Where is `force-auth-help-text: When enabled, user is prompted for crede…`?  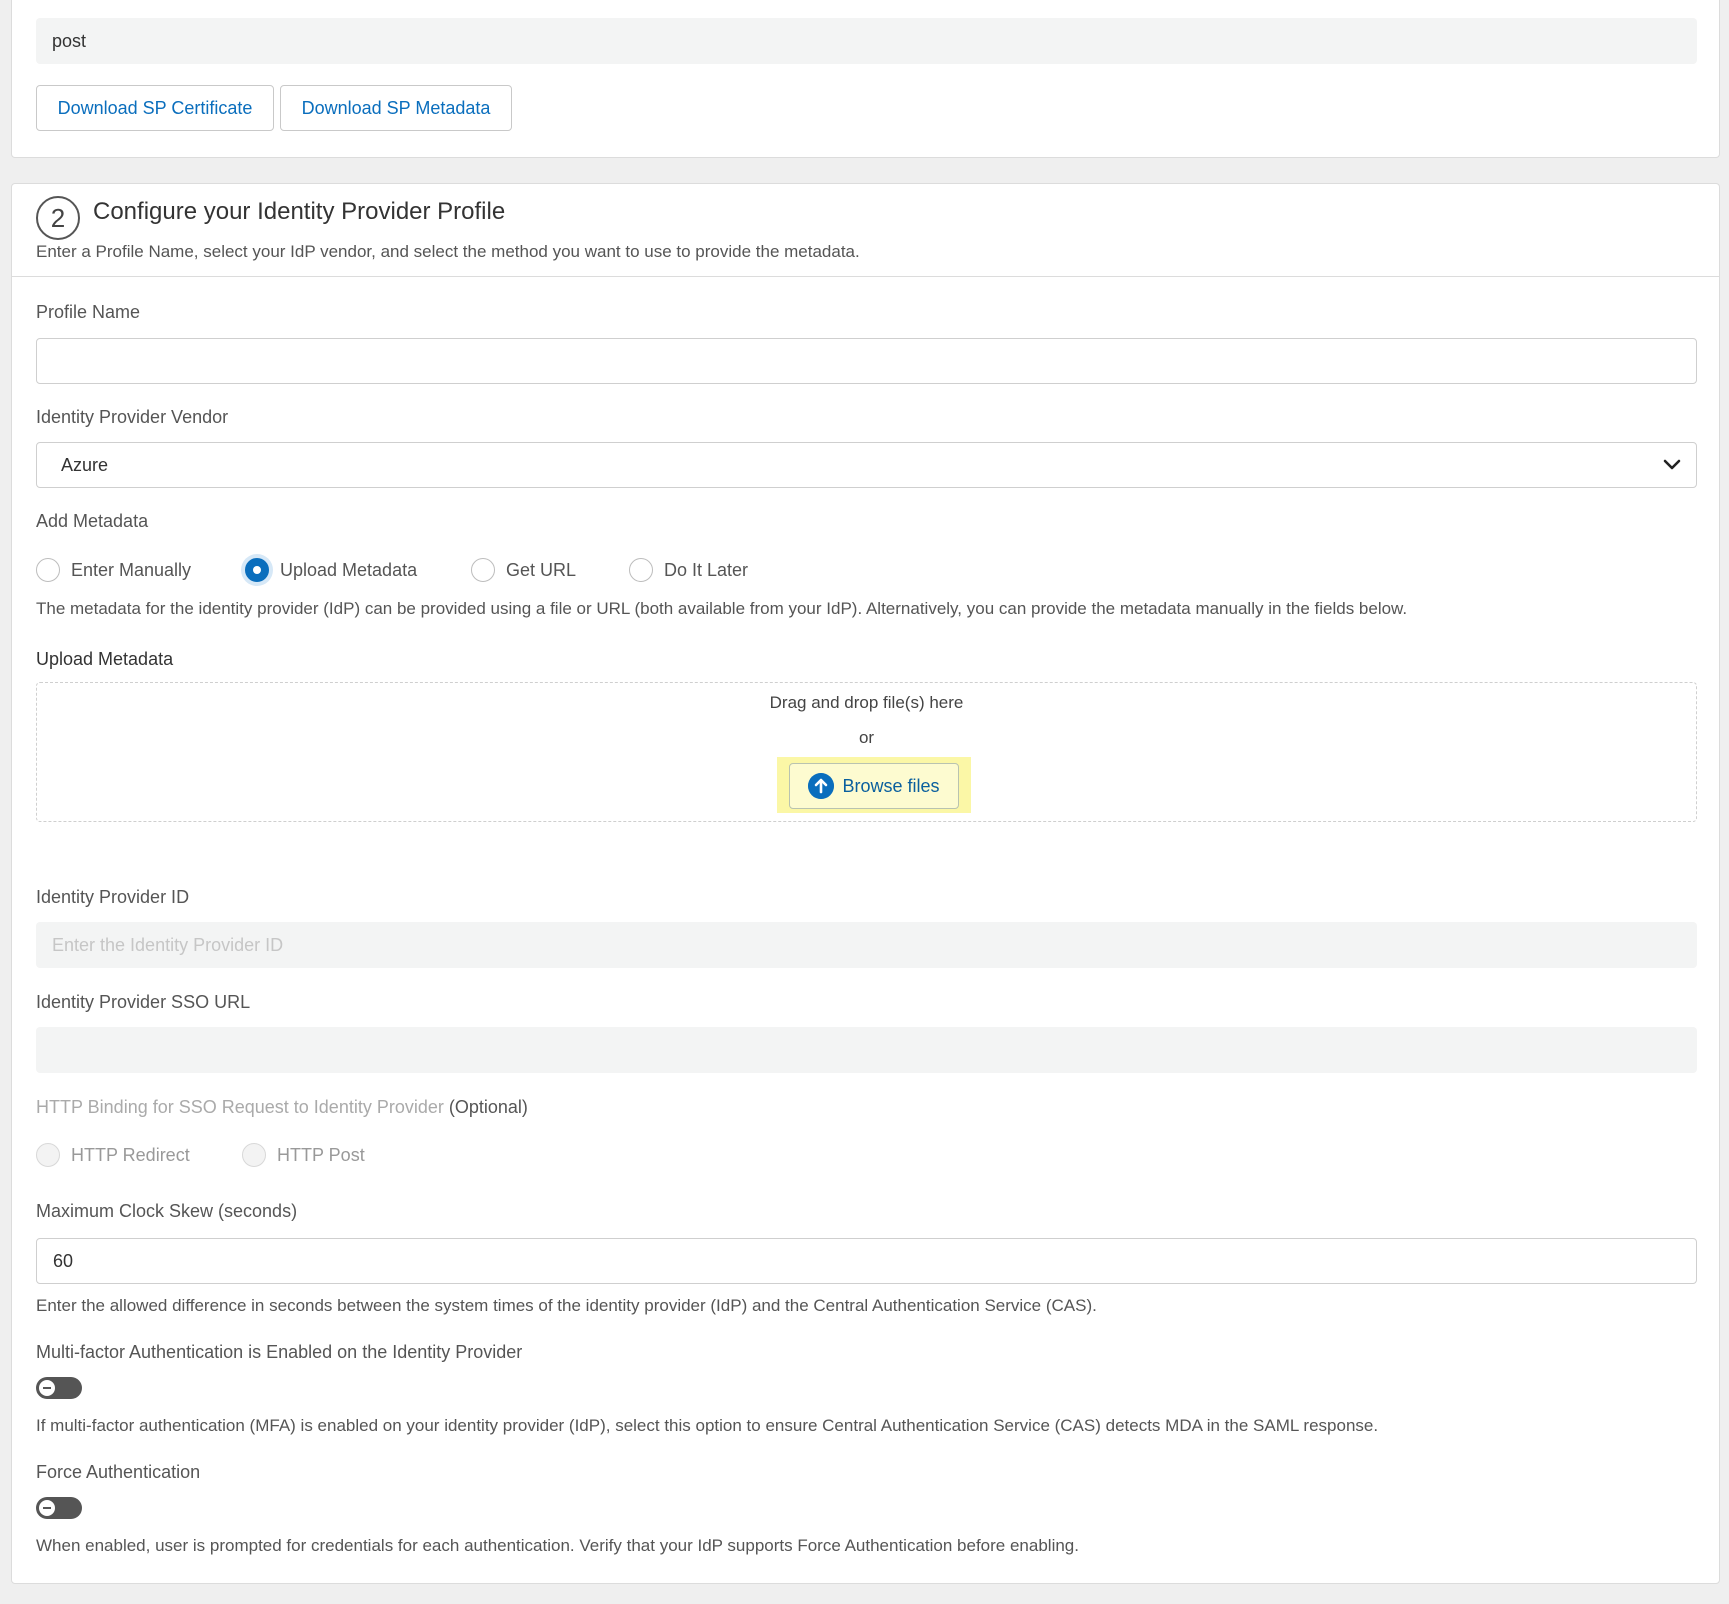
force-auth-help-text: When enabled, user is prompted for crede… is located at coordinates (557, 1545).